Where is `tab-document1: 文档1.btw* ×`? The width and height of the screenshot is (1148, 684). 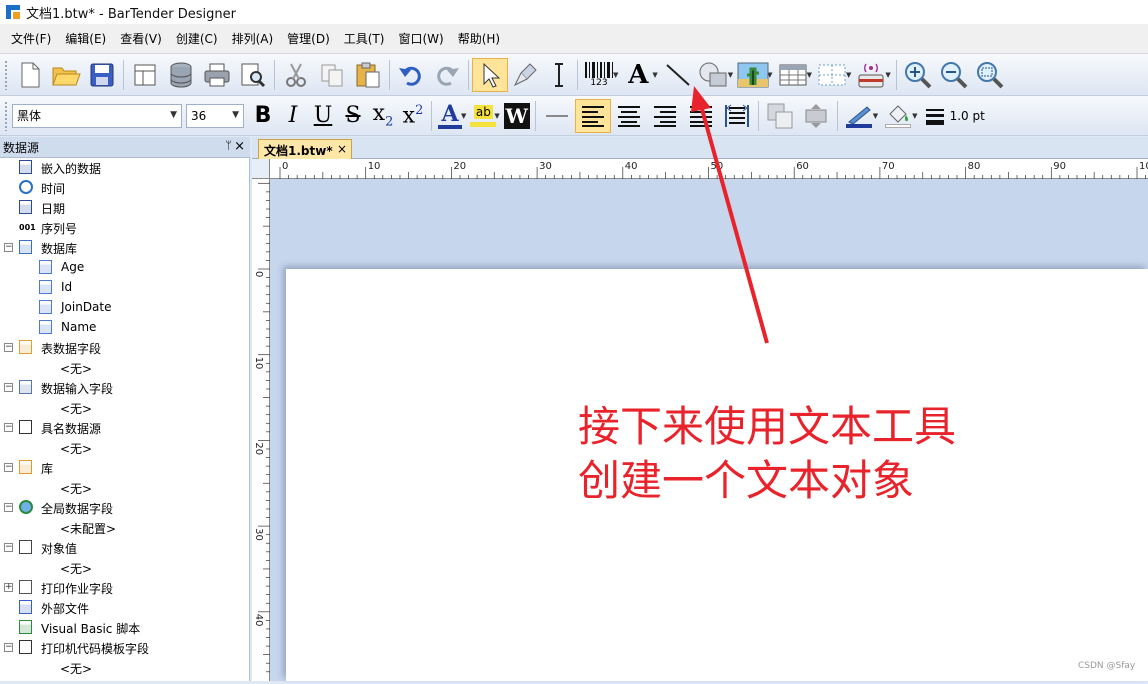
tab-document1: 文档1.btw* × is located at coordinates (305, 149).